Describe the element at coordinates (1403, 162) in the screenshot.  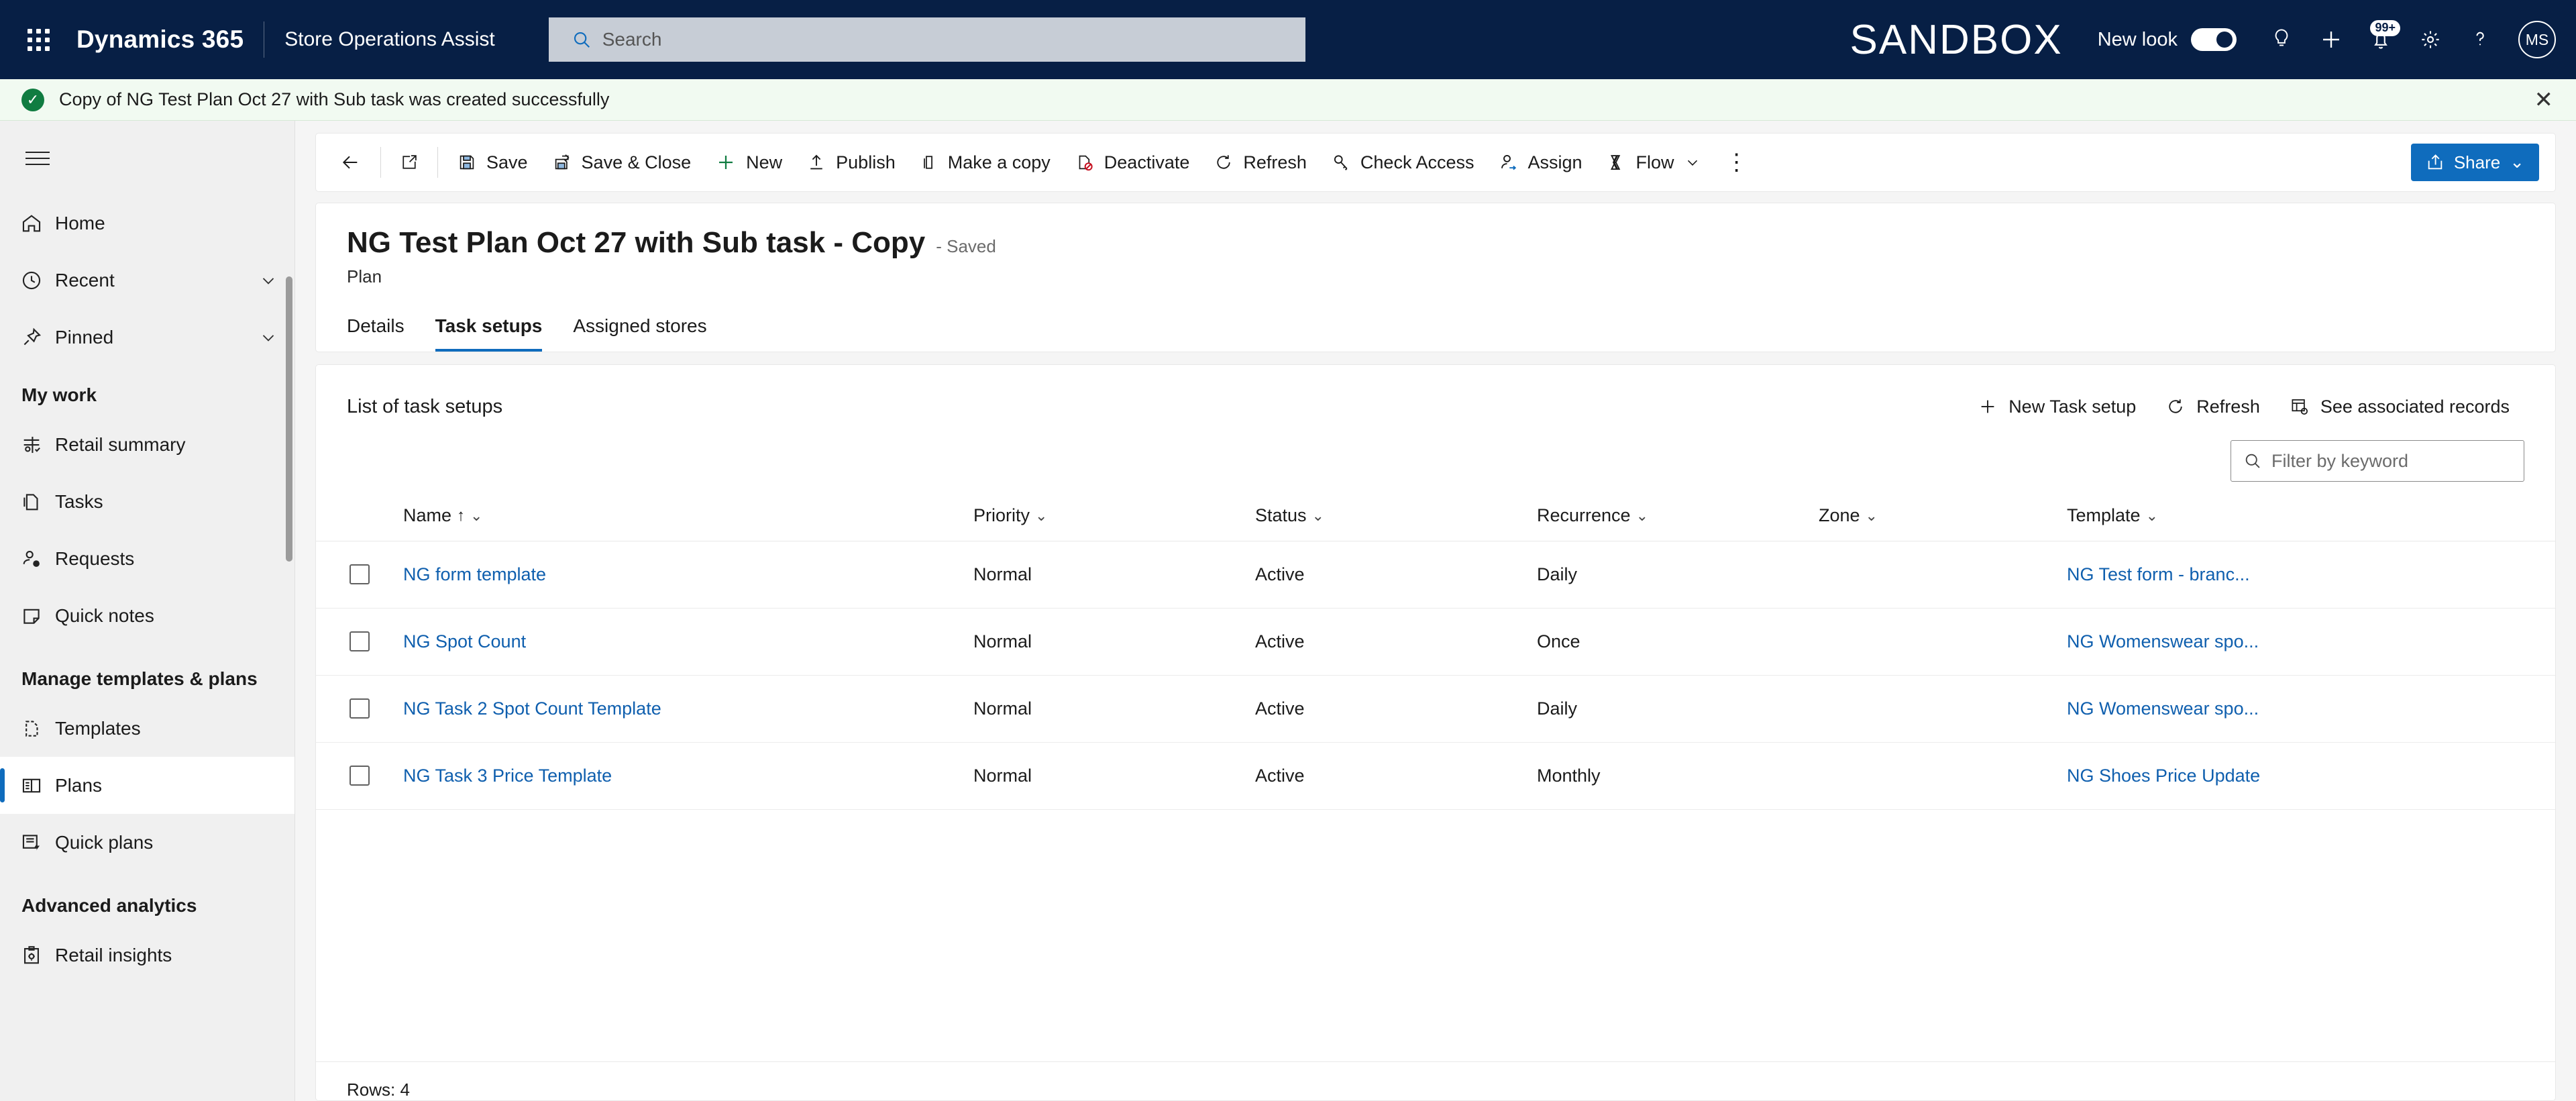
I see `check-access-button: Check Access` at that location.